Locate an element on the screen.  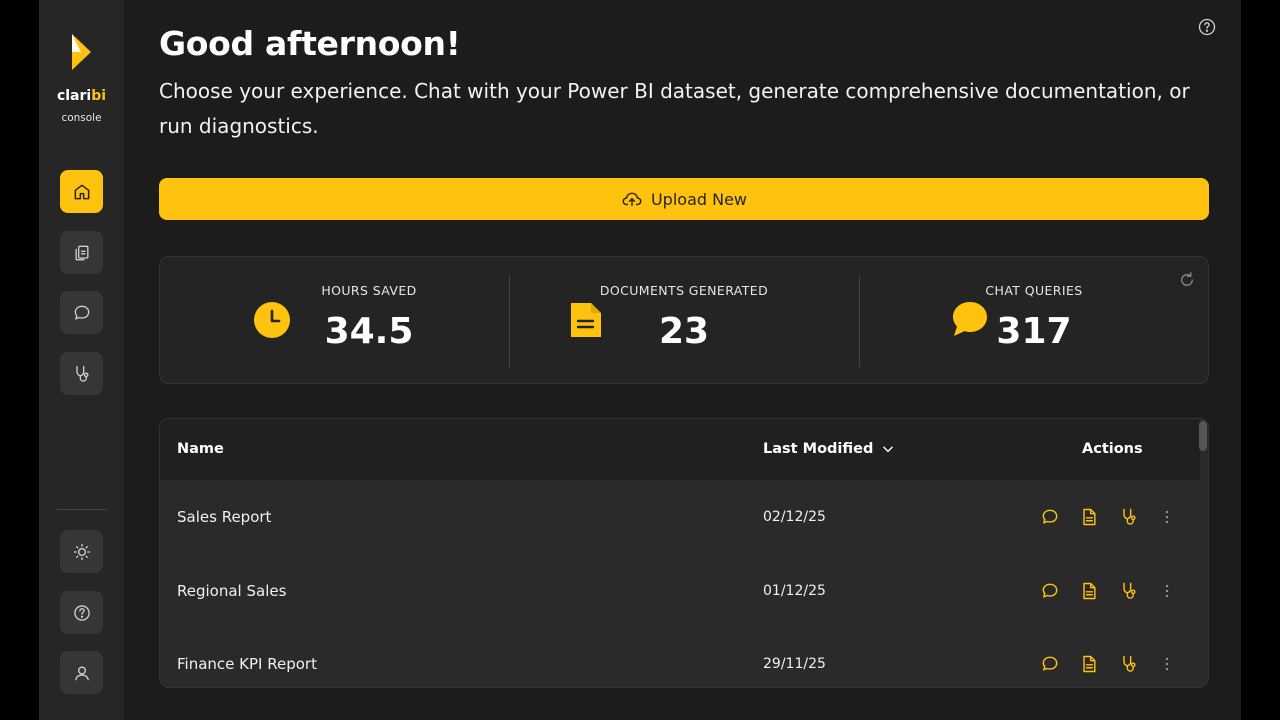
row-name: Finance KPI Report is located at coordinates (247, 664).